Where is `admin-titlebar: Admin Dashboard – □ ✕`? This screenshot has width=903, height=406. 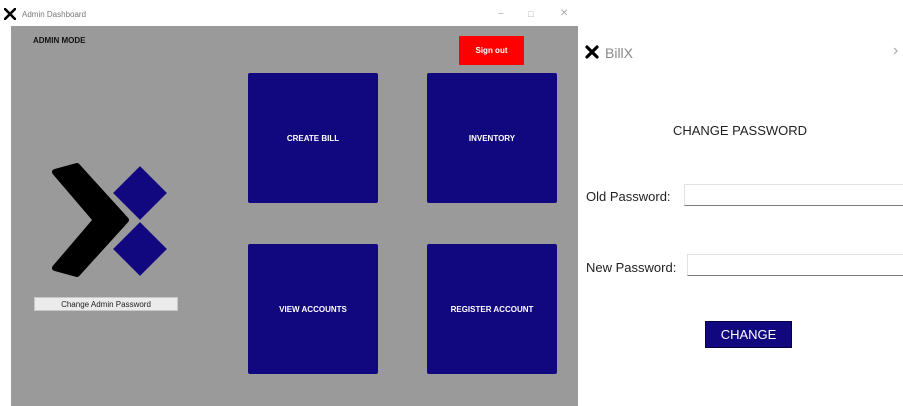
admin-titlebar: Admin Dashboard – □ ✕ is located at coordinates (289, 13).